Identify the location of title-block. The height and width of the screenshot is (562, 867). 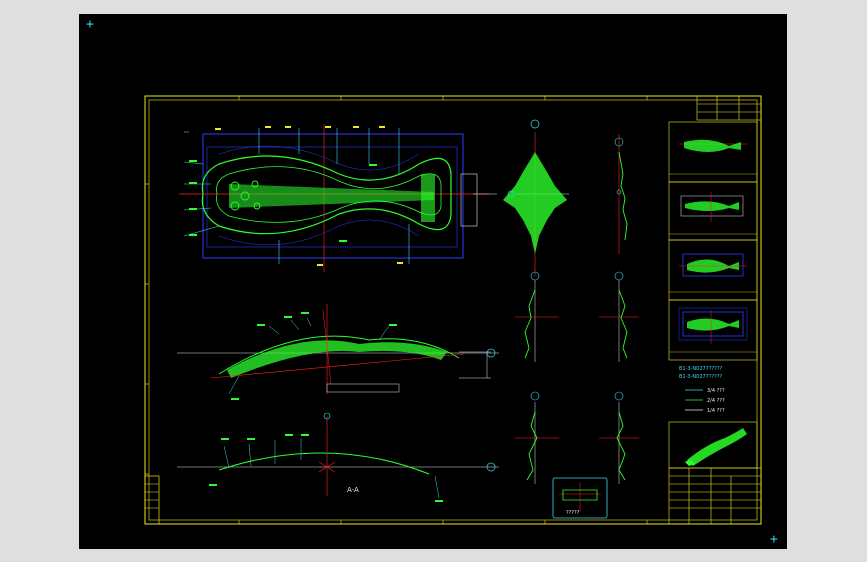
(715, 496).